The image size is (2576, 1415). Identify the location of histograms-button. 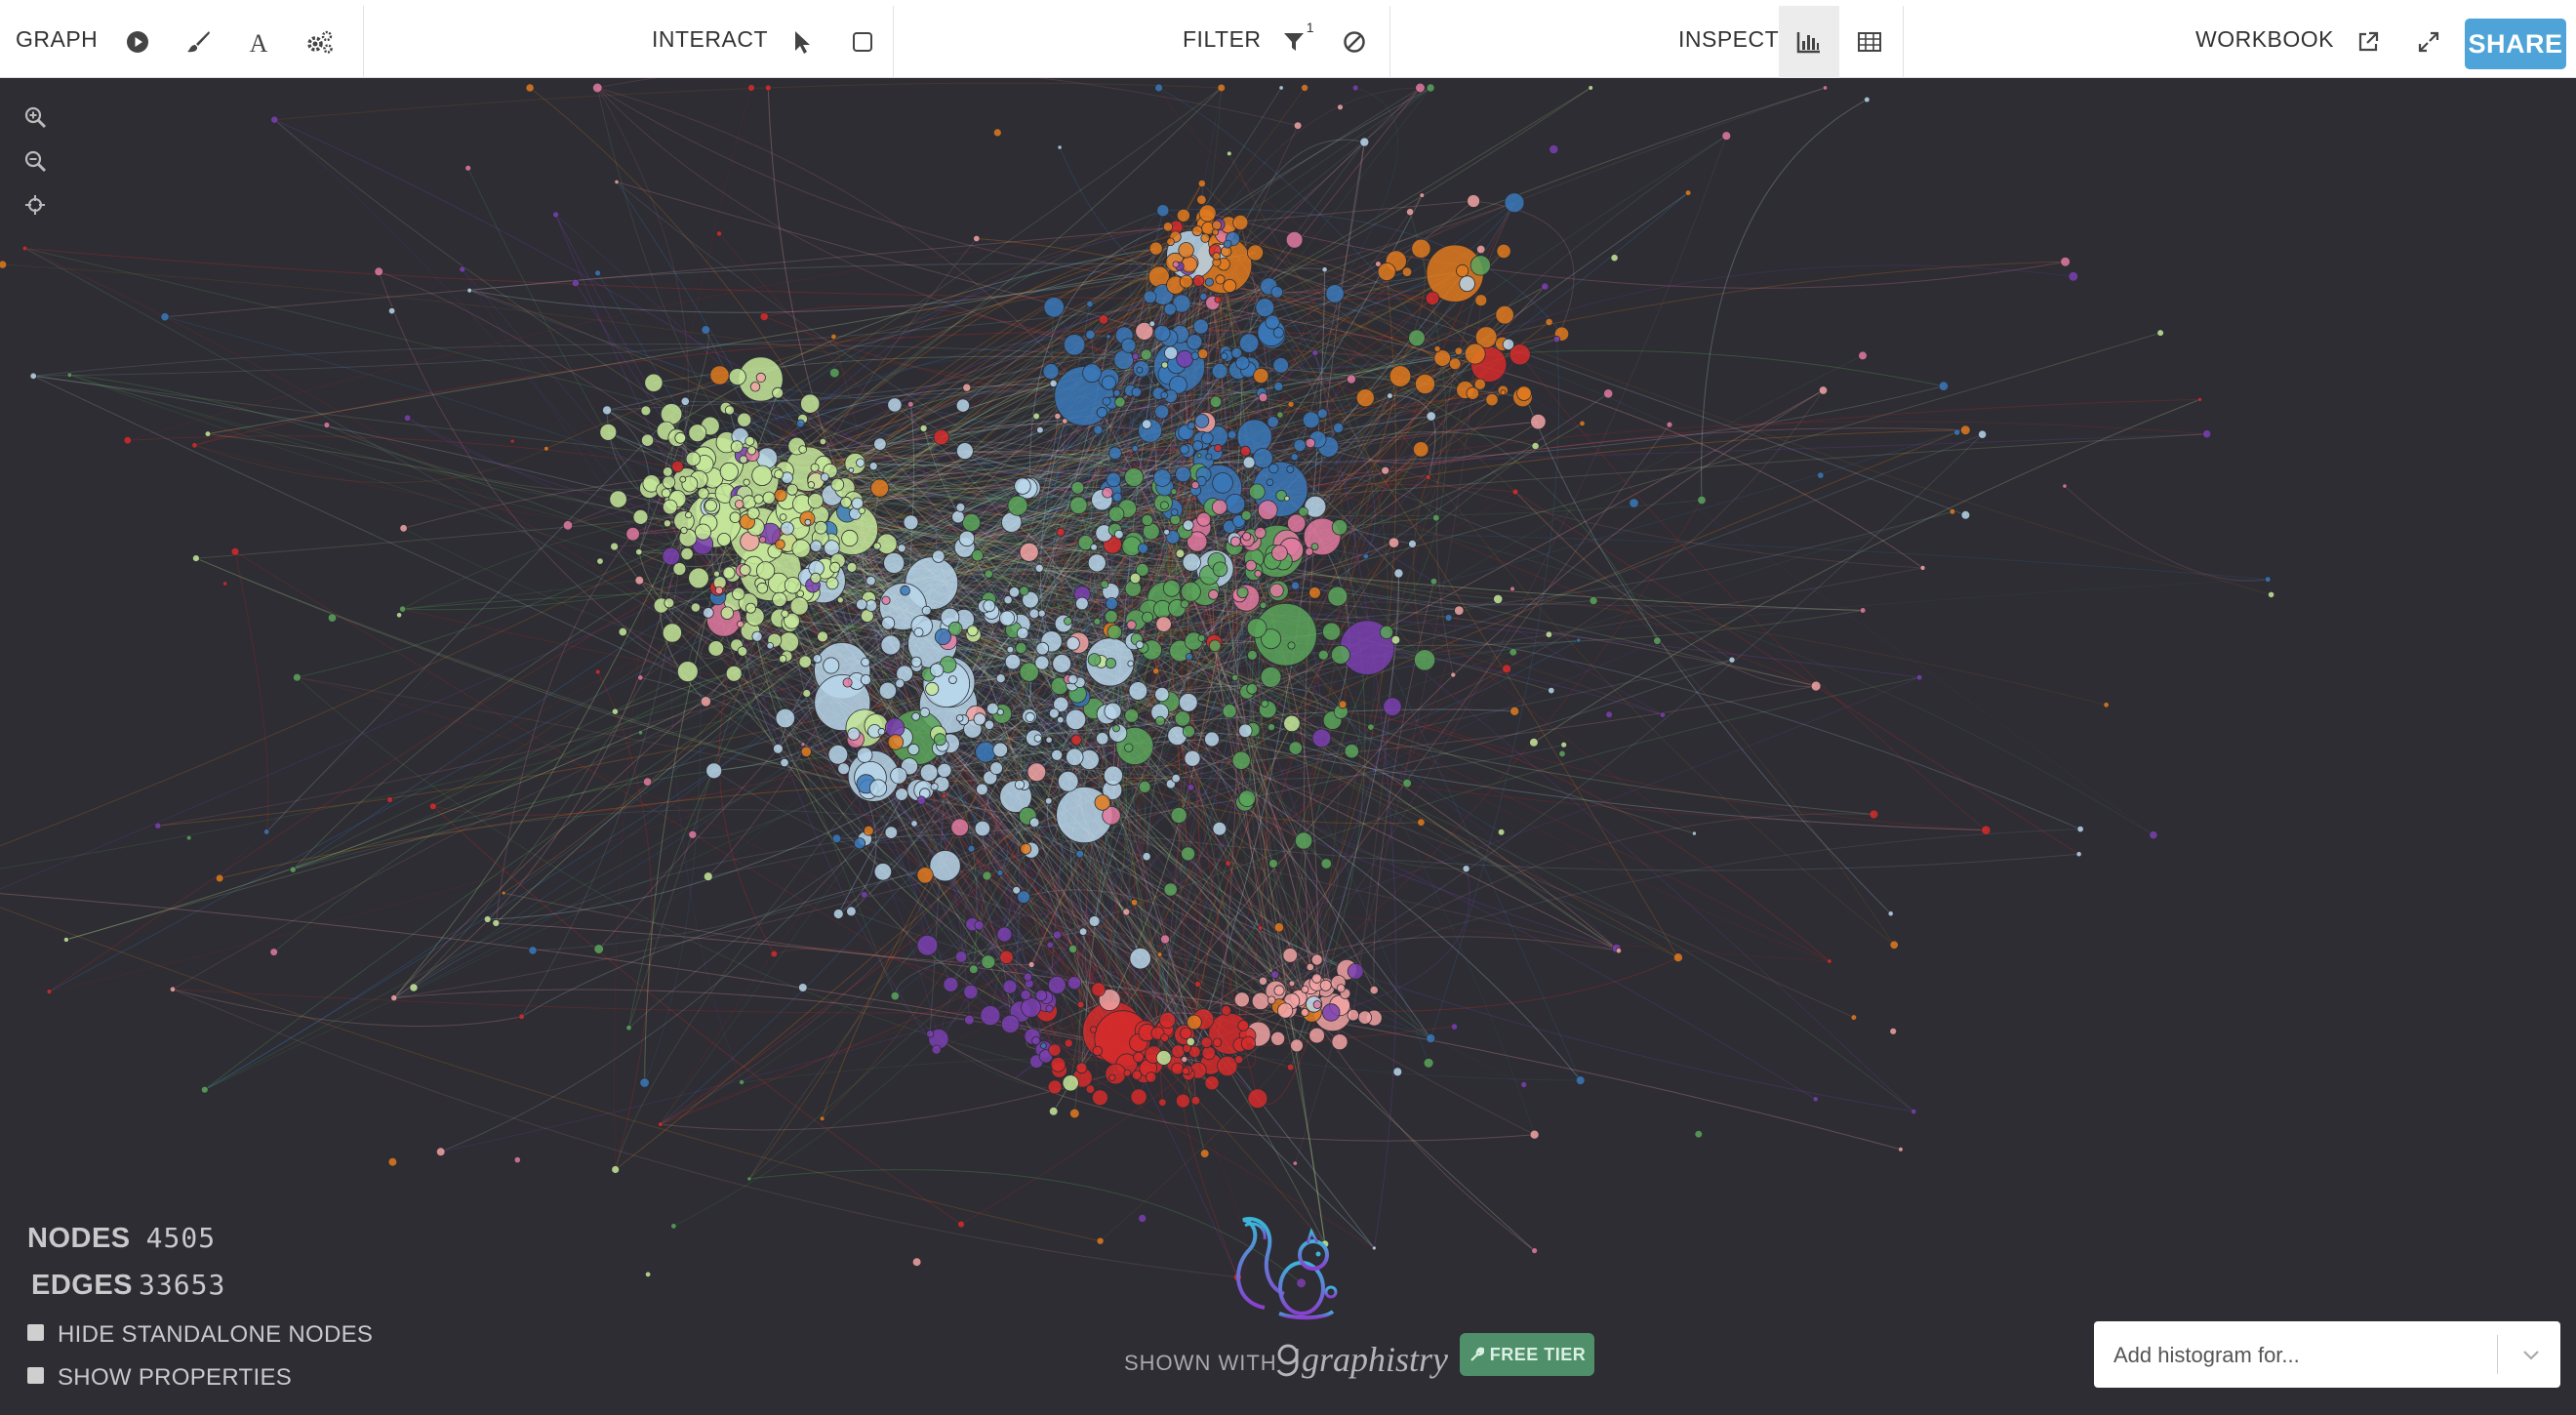
(1809, 42).